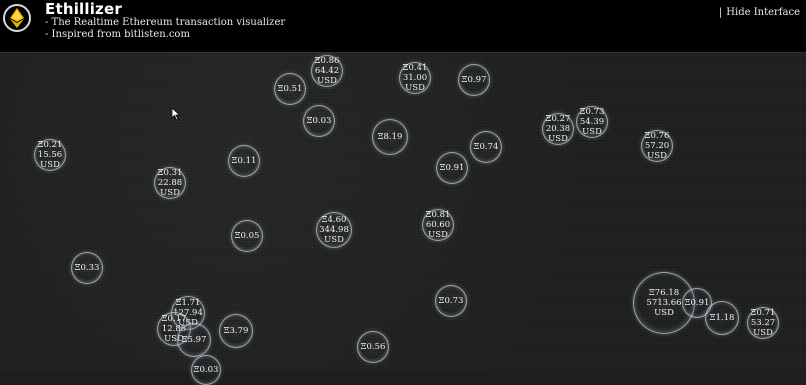 Image resolution: width=806 pixels, height=385 pixels. Describe the element at coordinates (174, 319) in the screenshot. I see `bubble-eth-value: Ξ0.17` at that location.